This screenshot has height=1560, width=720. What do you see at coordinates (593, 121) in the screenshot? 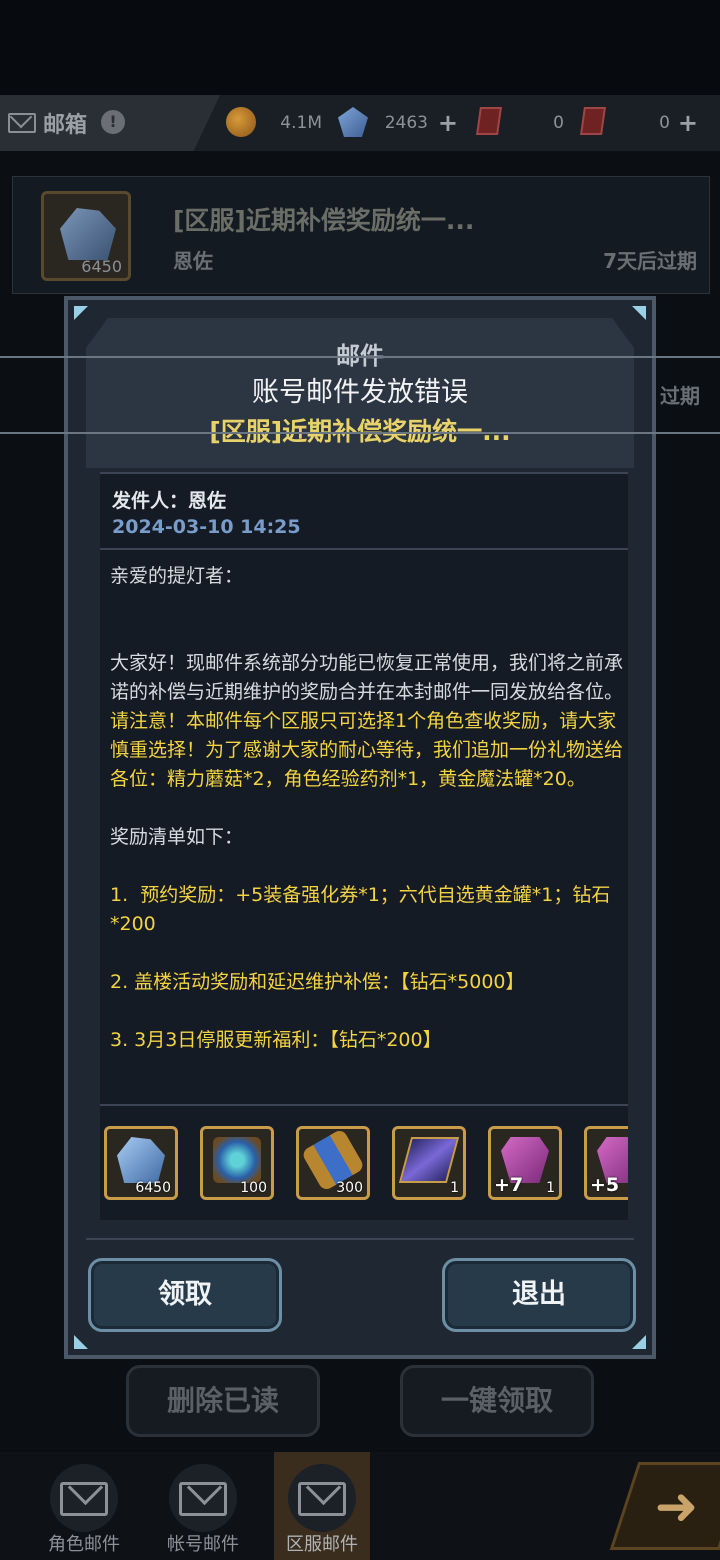
I see `card-b-icon` at bounding box center [593, 121].